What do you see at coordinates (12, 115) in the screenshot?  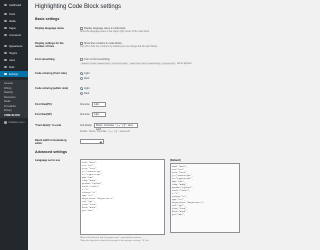 I see `submenu-item-code-block: CODE BLOCK` at bounding box center [12, 115].